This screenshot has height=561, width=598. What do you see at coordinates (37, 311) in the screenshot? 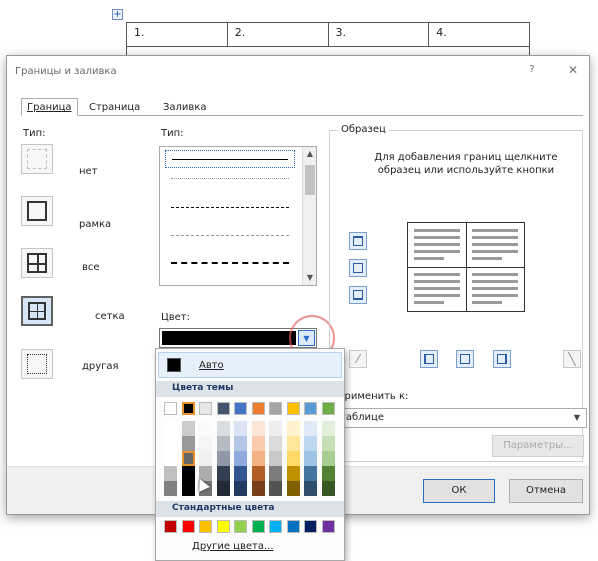
I see `setting-grid-icon` at bounding box center [37, 311].